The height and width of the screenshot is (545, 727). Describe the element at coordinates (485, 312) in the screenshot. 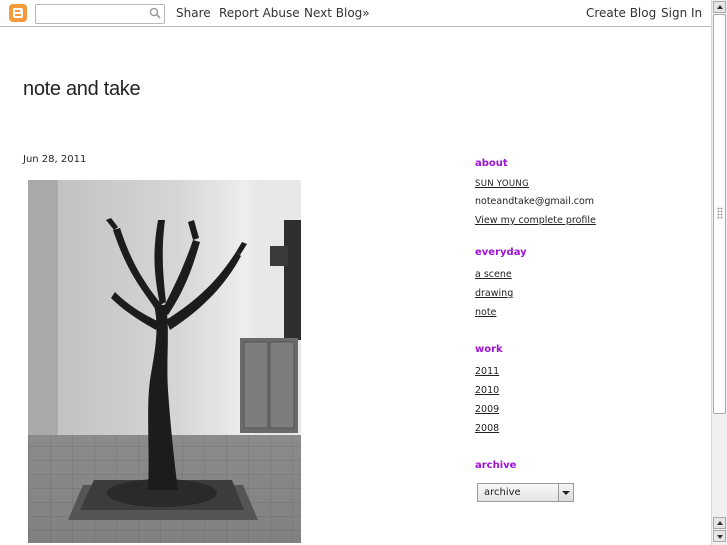

I see `everyday-link-note: note` at that location.